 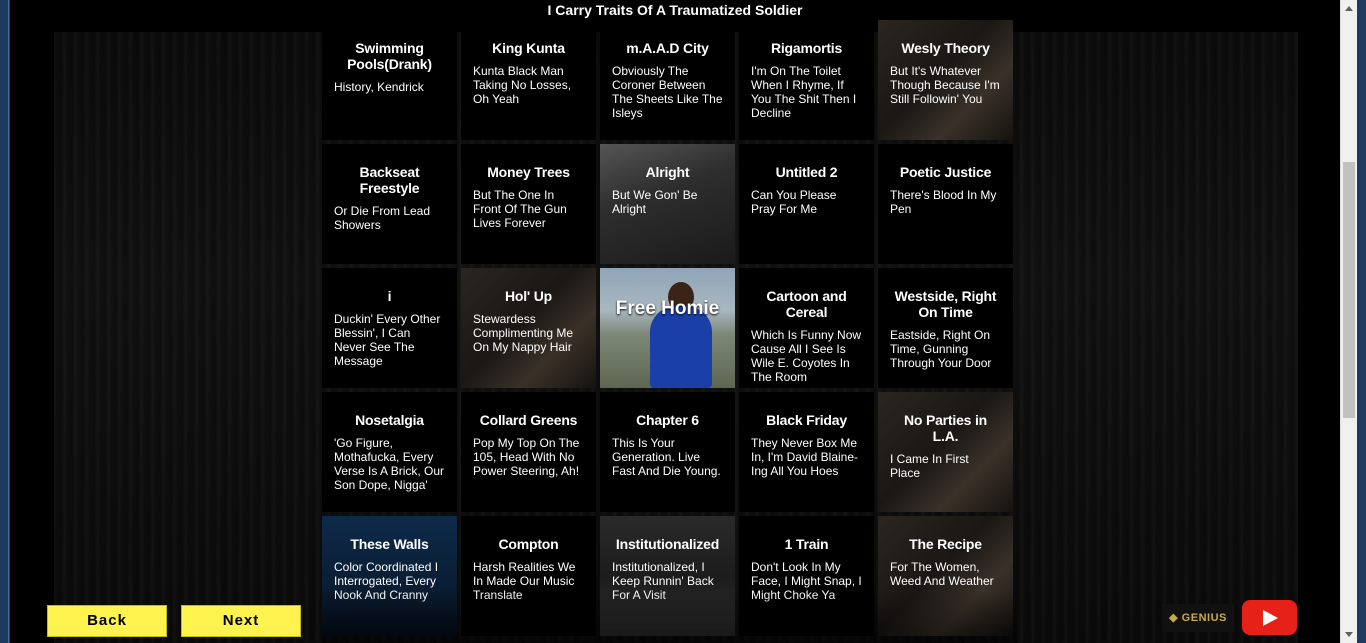 I want to click on scroll-up-arrow-icon, so click(x=1349, y=8).